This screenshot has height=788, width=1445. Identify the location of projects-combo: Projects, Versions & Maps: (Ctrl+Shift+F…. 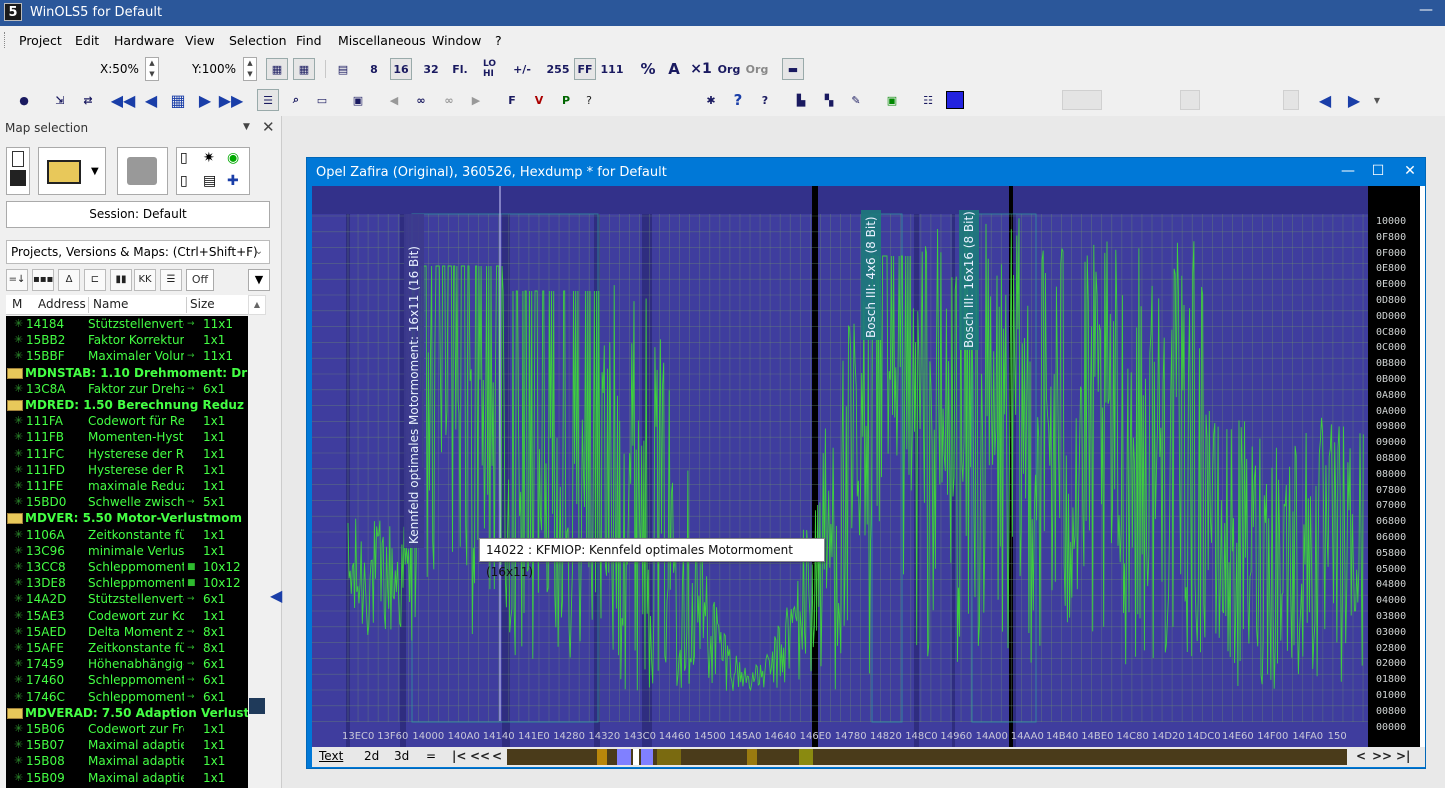
(138, 252).